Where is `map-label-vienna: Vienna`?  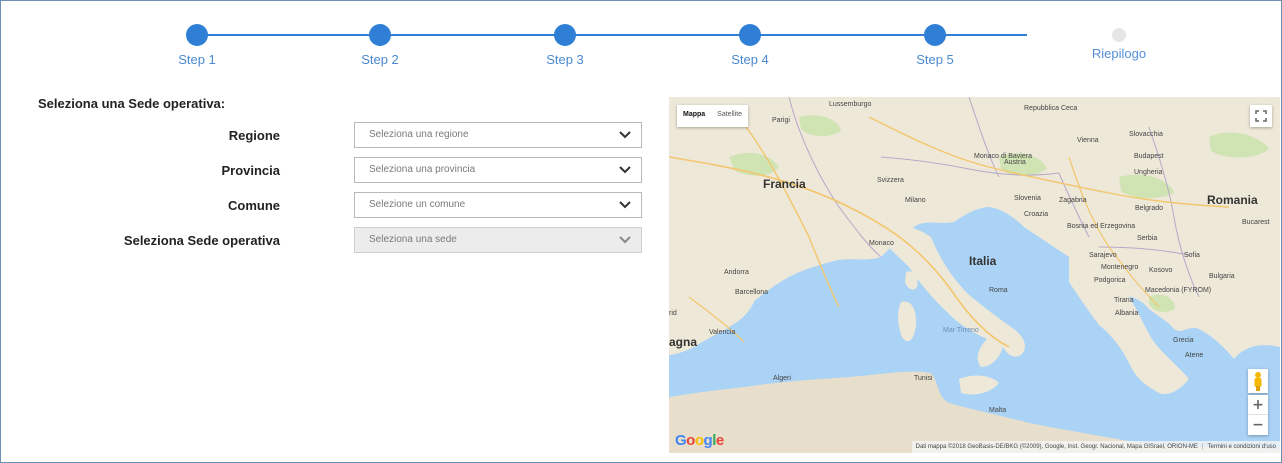 map-label-vienna: Vienna is located at coordinates (1088, 140).